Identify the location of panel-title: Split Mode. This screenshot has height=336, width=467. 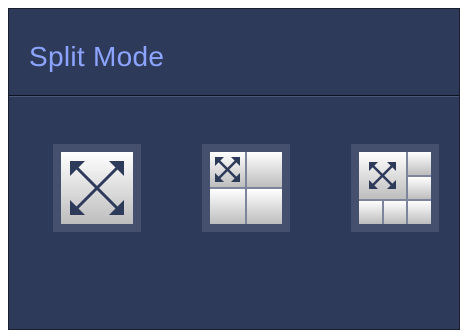
(97, 56).